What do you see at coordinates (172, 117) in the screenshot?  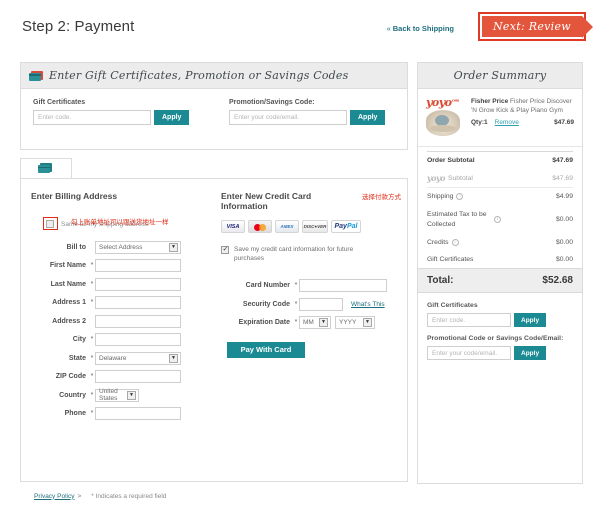 I see `gift-certificate-apply-button: Apply` at bounding box center [172, 117].